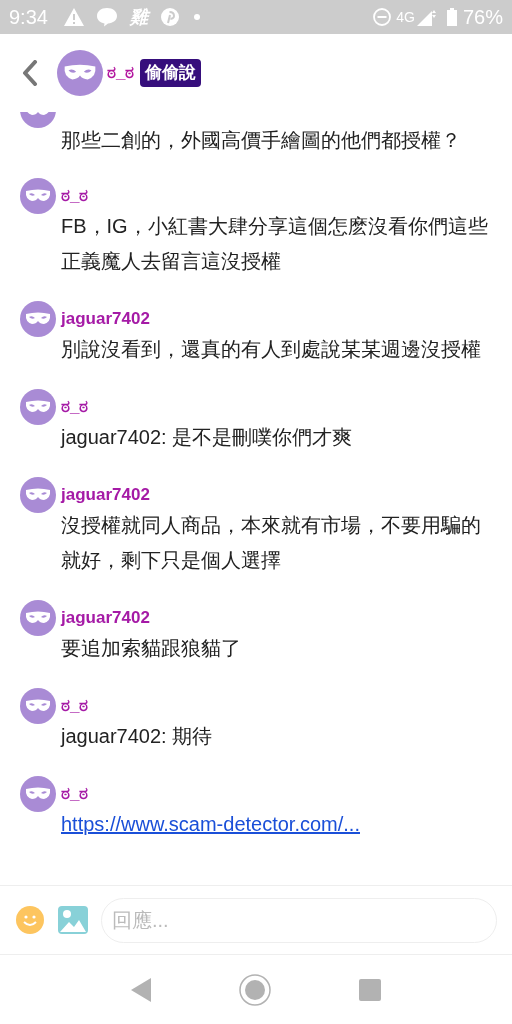 The height and width of the screenshot is (1024, 512). Describe the element at coordinates (151, 648) in the screenshot. I see `message-text: 要追加索貓跟狼貓了` at that location.